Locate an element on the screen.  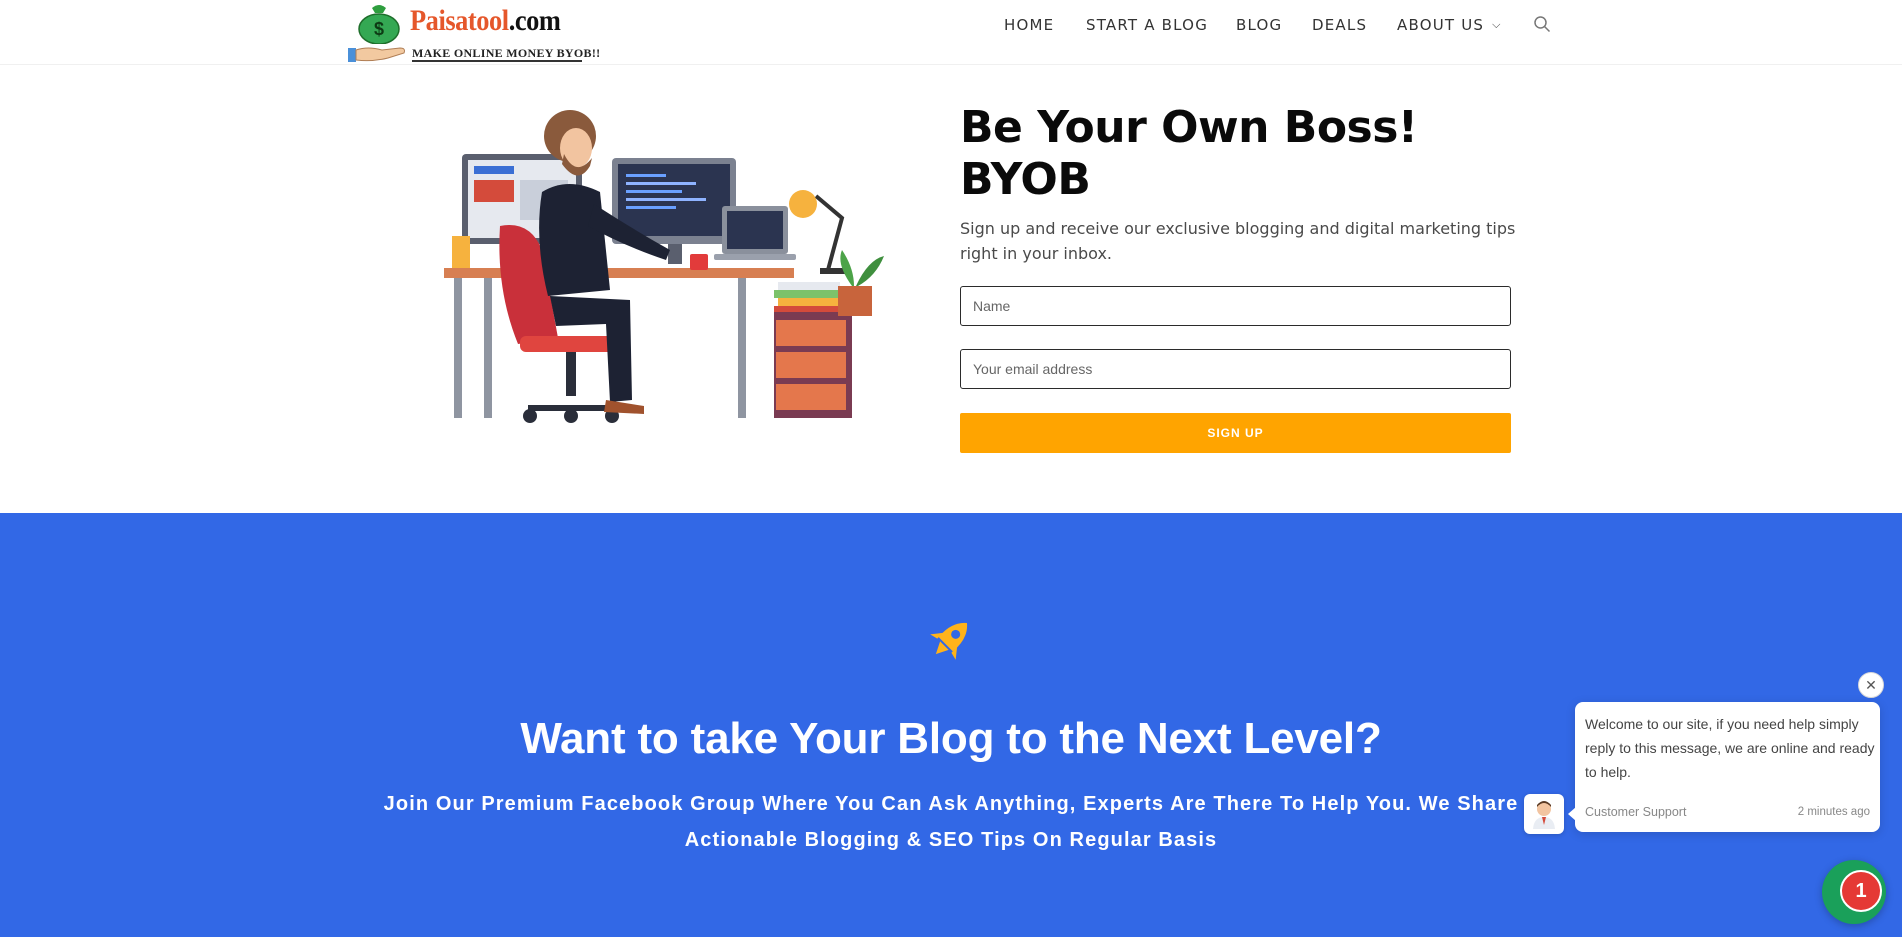
rocket-icon is located at coordinates (949, 641).